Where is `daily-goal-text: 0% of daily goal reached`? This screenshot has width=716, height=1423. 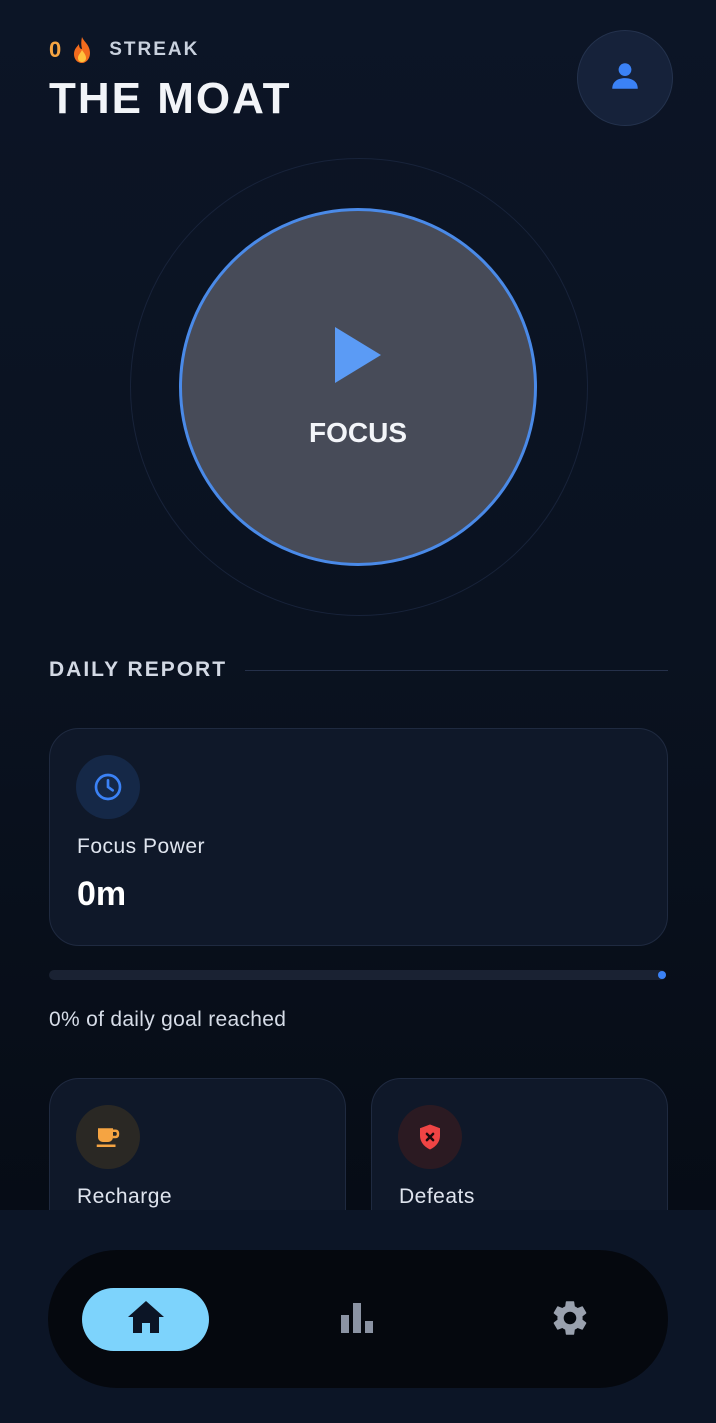
daily-goal-text: 0% of daily goal reached is located at coordinates (168, 1019).